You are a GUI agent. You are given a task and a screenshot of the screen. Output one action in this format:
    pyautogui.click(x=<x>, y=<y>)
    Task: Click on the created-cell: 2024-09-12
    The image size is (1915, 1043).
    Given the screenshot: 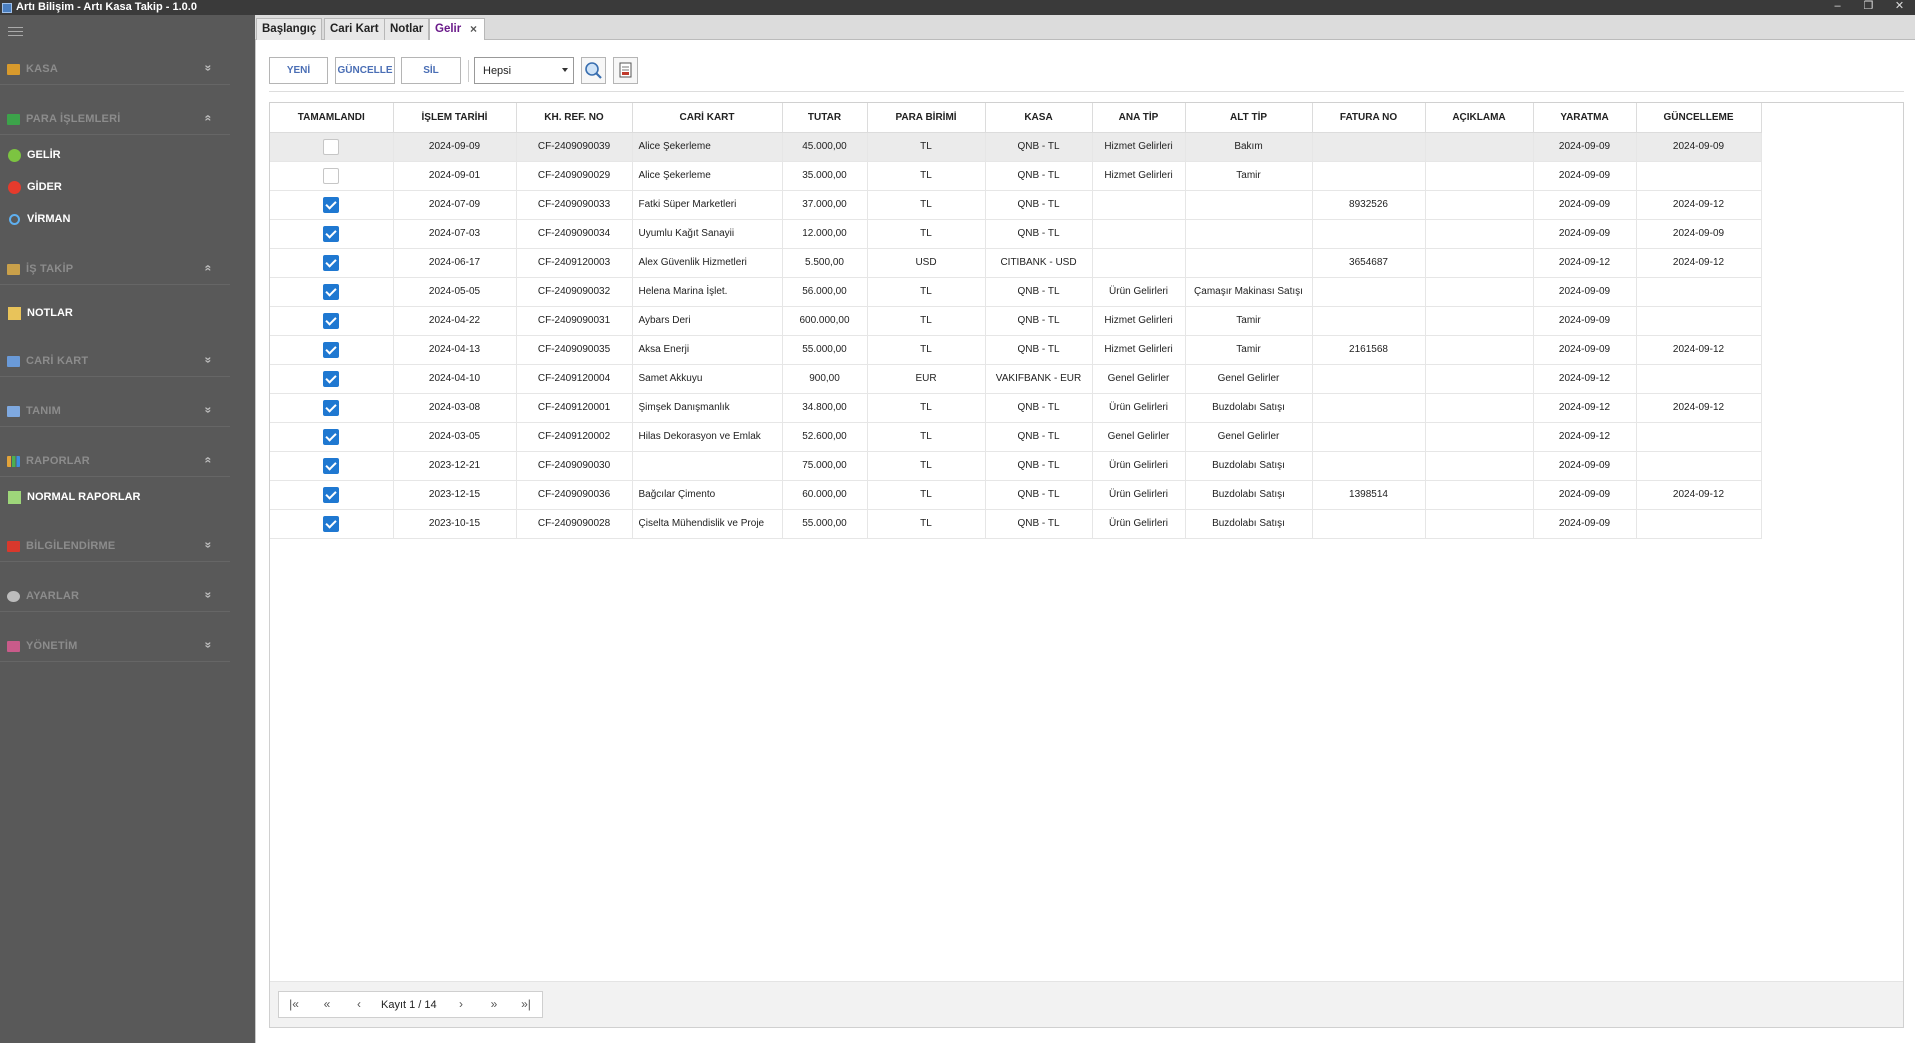 What is the action you would take?
    pyautogui.click(x=1585, y=379)
    